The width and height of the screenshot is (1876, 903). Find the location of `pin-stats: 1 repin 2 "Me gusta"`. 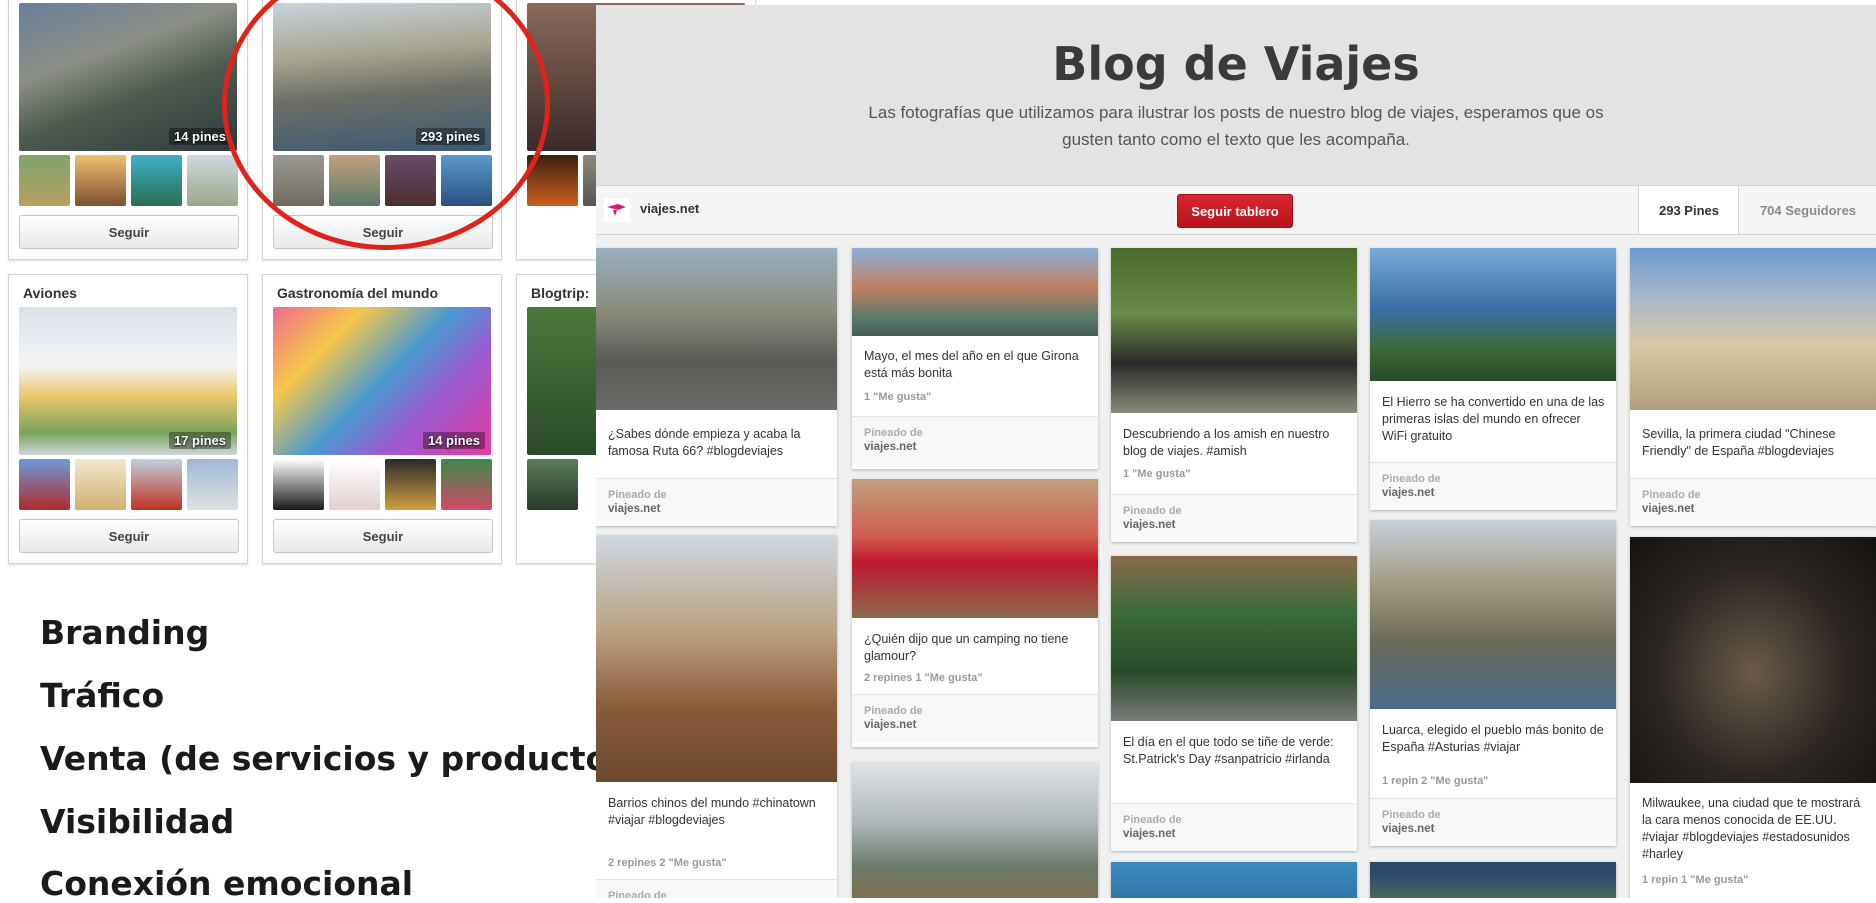

pin-stats: 1 repin 2 "Me gusta" is located at coordinates (1435, 781).